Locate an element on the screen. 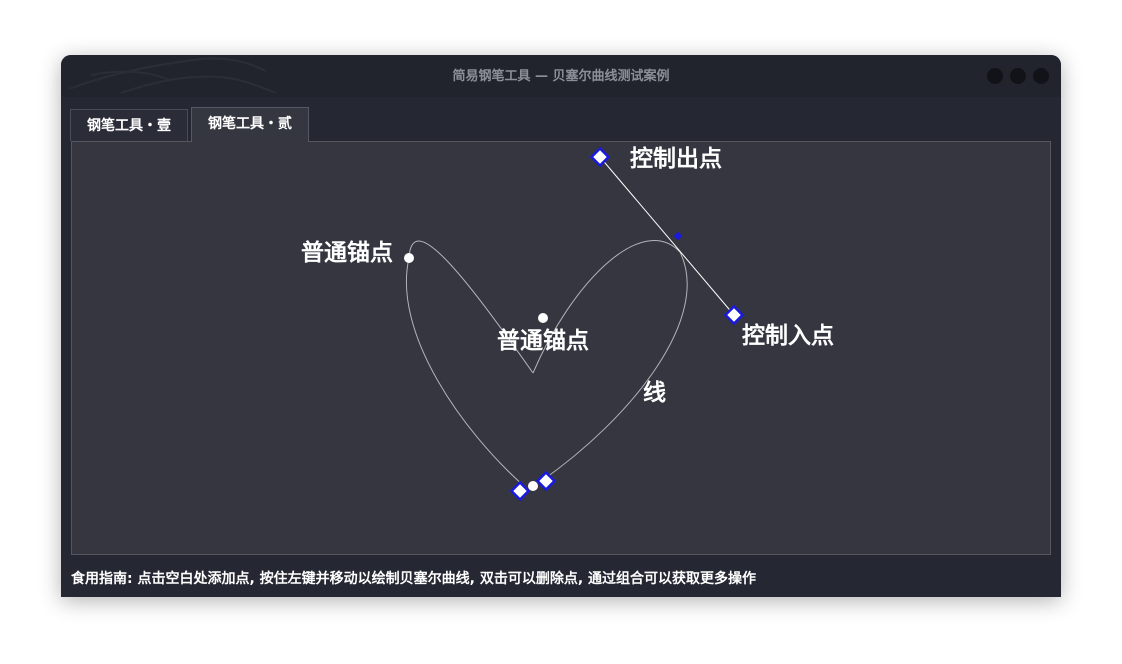 The width and height of the screenshot is (1122, 664). control-point-out is located at coordinates (600, 157).